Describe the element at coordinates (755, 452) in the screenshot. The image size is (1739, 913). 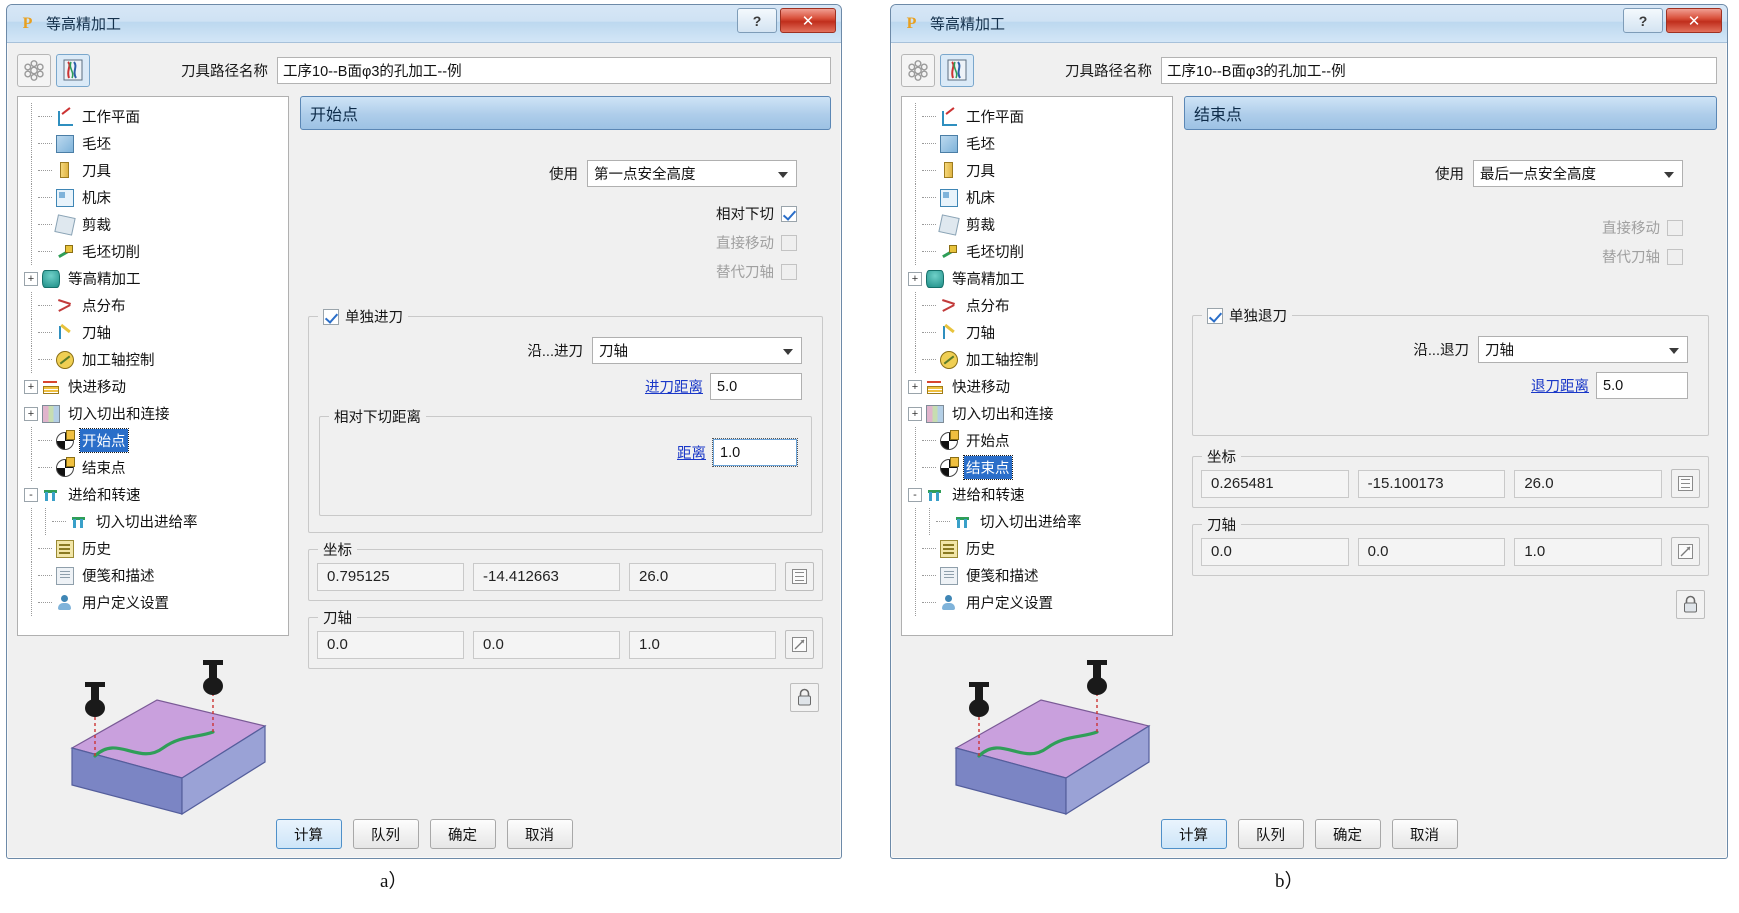
I see `plunge-distance-input` at that location.